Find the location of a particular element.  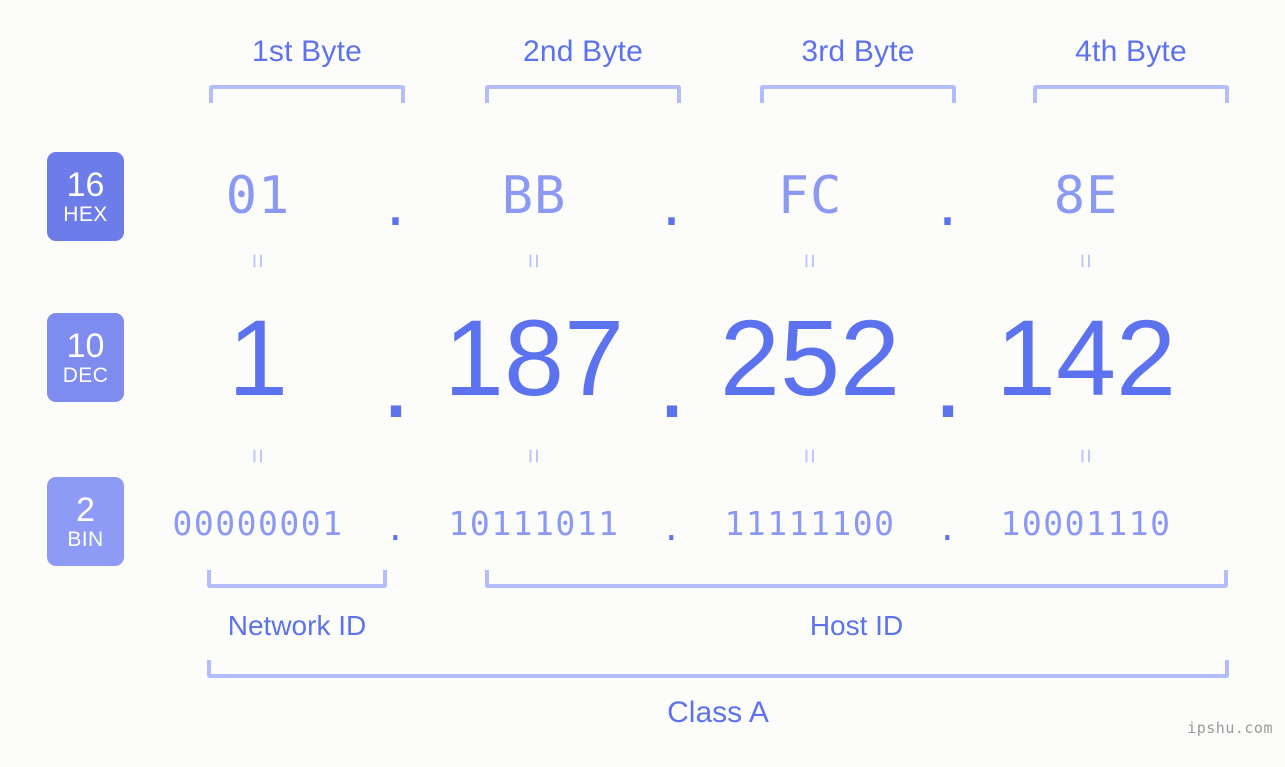

base-badge-hex: 16 HEX is located at coordinates (85, 196).